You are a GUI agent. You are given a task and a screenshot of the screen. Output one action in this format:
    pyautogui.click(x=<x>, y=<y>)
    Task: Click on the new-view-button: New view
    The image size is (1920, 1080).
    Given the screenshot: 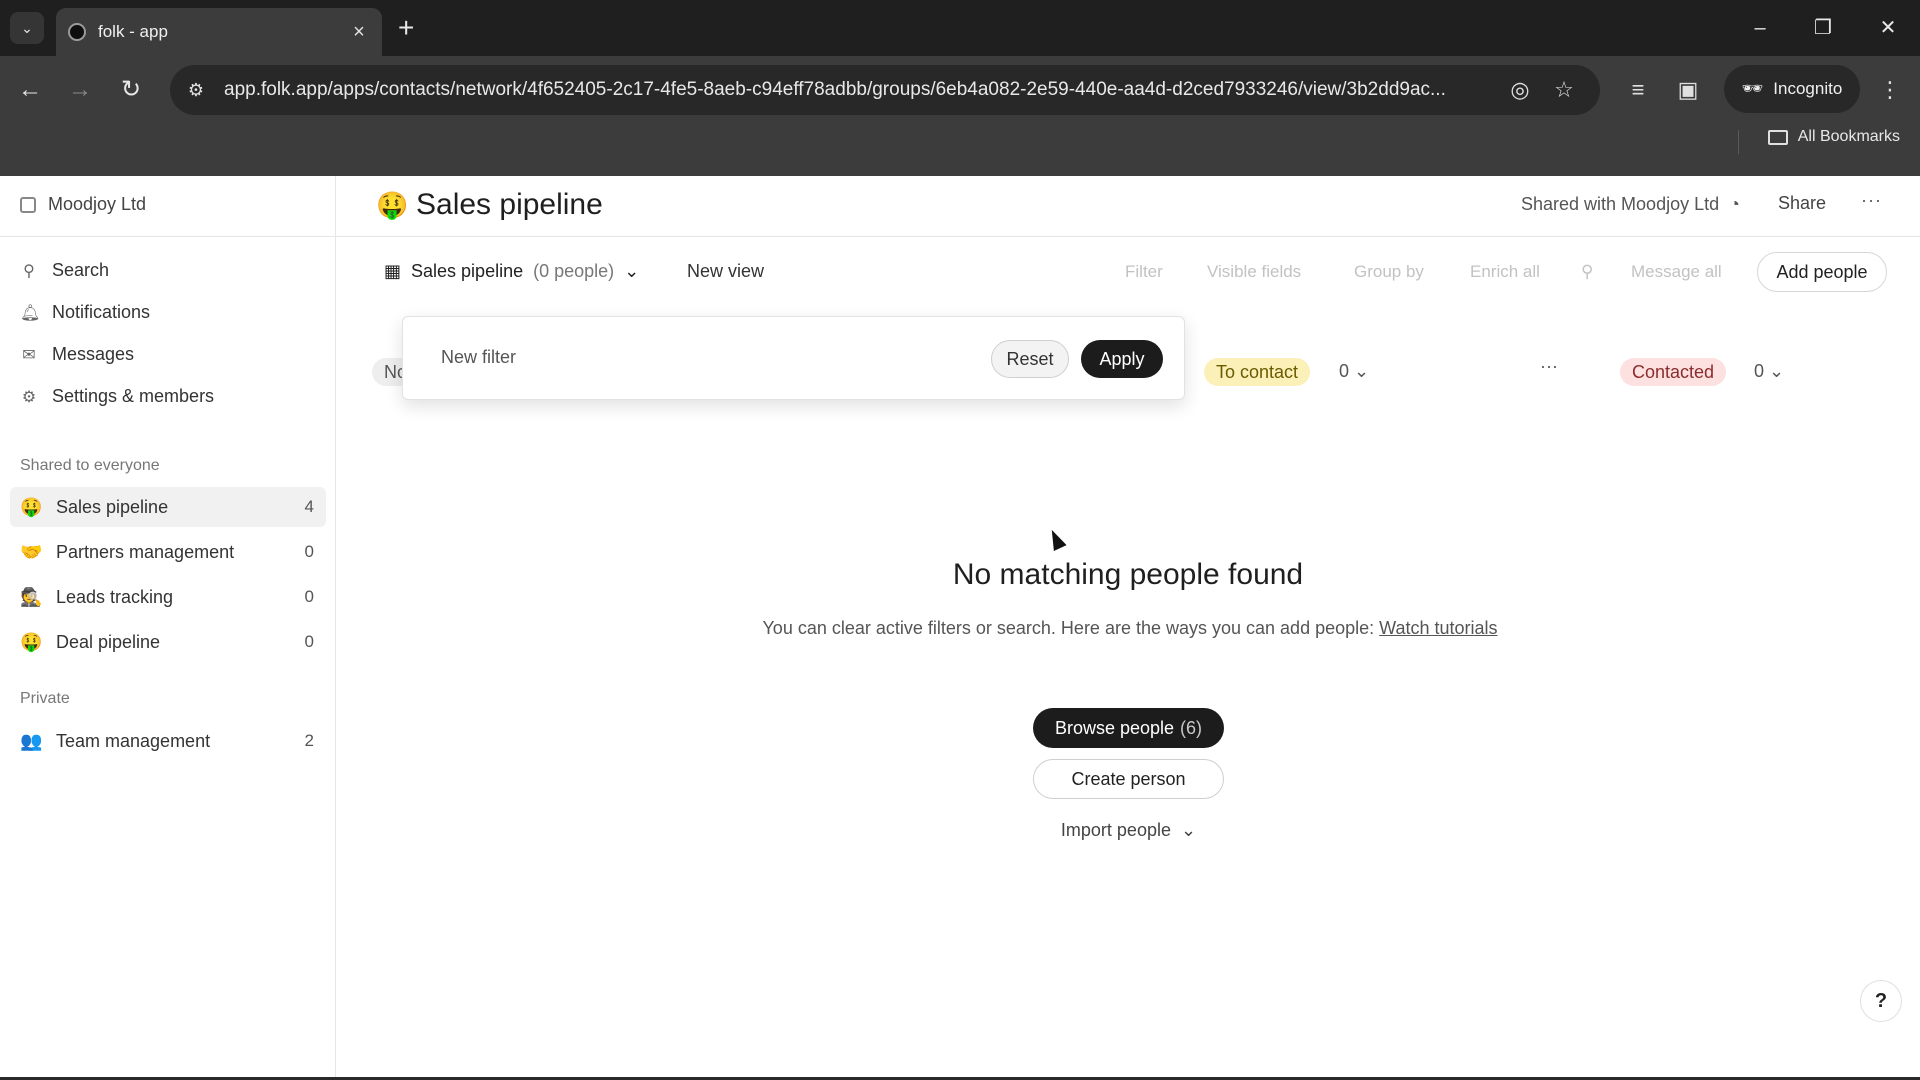 What is the action you would take?
    pyautogui.click(x=725, y=271)
    